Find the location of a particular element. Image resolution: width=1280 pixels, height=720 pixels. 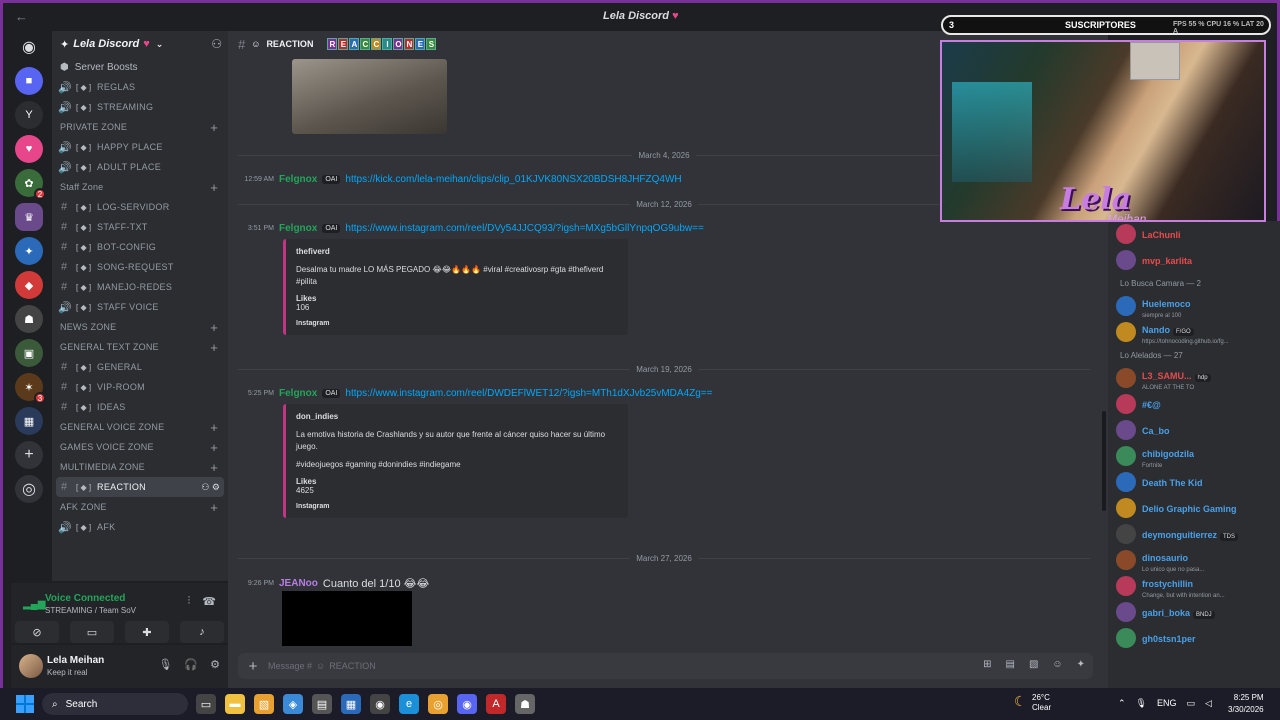

app-icon: ▦ is located at coordinates (351, 704).